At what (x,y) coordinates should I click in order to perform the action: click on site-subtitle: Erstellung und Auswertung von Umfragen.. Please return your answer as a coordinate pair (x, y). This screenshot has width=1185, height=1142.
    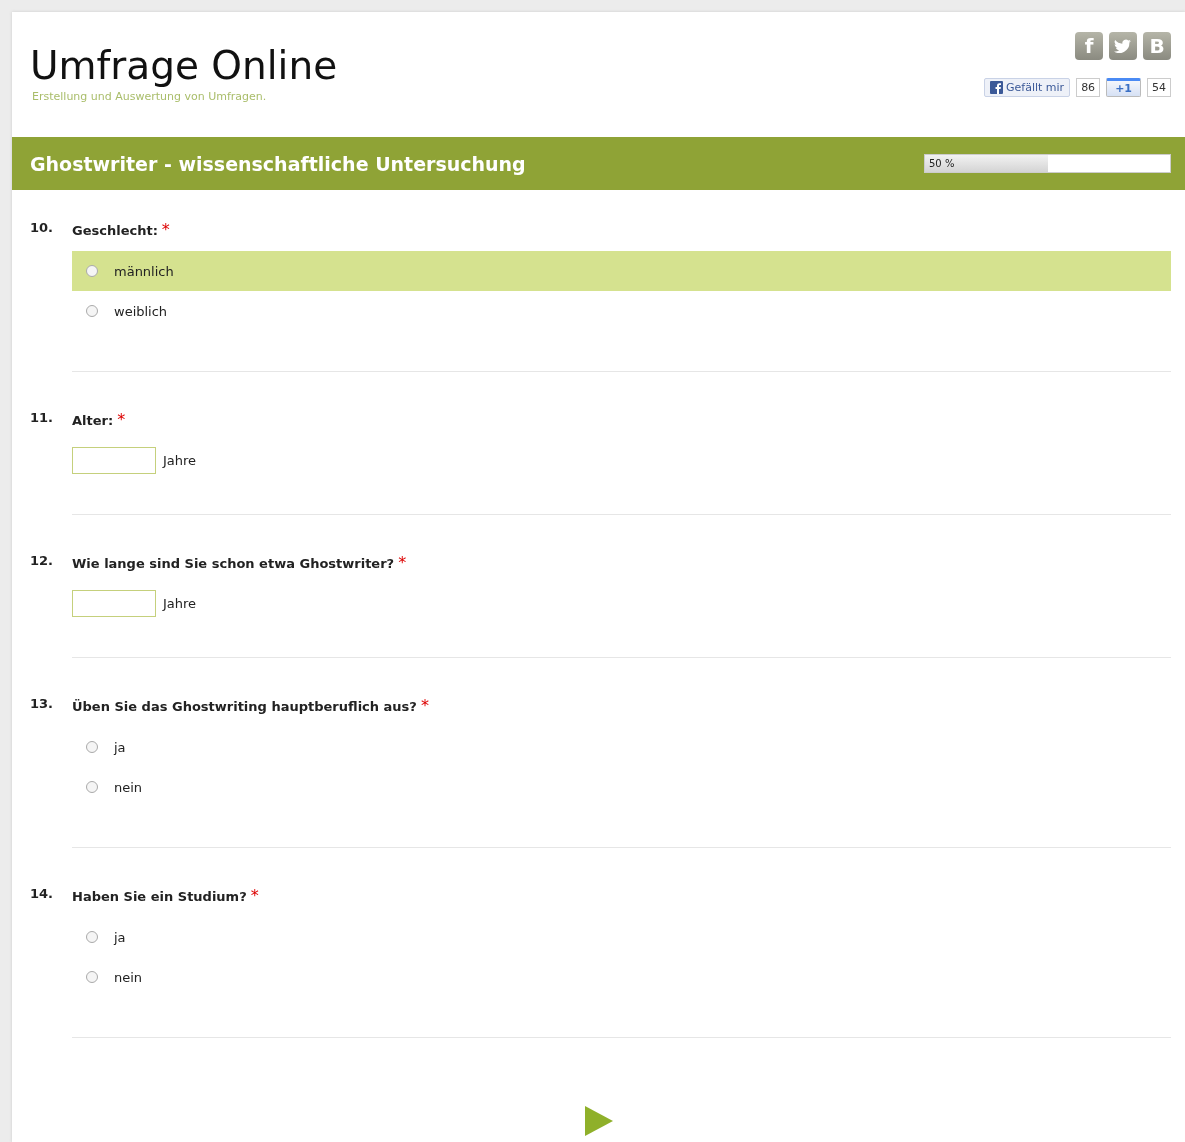
    Looking at the image, I should click on (149, 96).